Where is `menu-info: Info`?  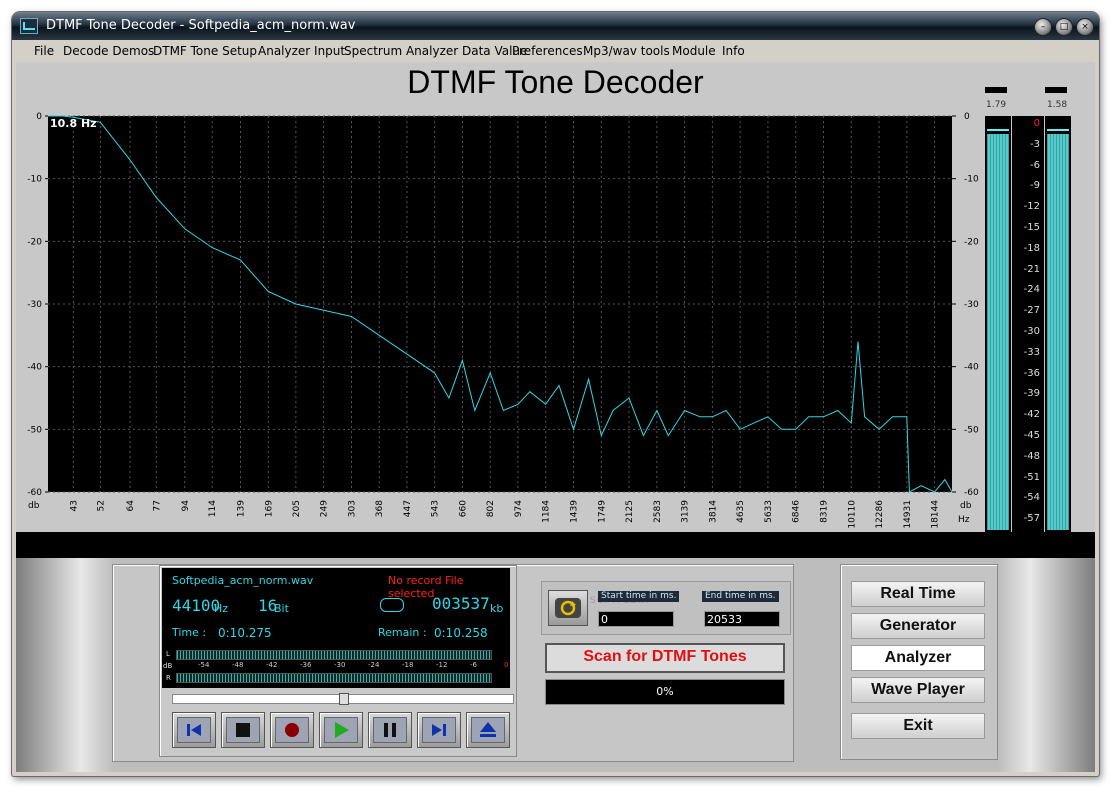
menu-info: Info is located at coordinates (733, 51).